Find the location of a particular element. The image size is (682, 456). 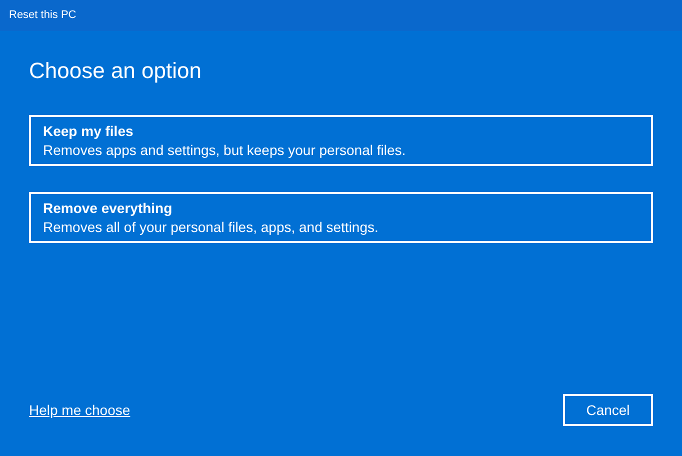

cancel-button: Cancel is located at coordinates (608, 410).